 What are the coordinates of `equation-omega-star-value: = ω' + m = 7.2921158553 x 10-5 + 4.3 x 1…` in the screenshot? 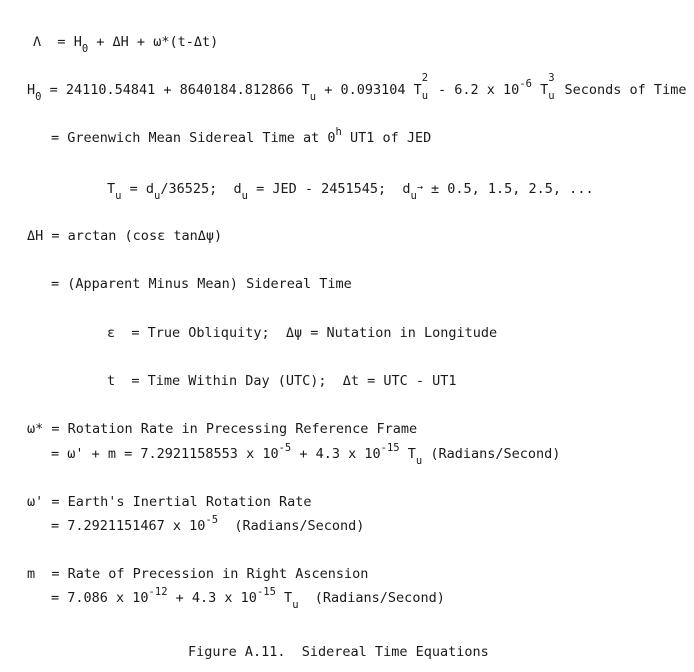 It's located at (306, 454).